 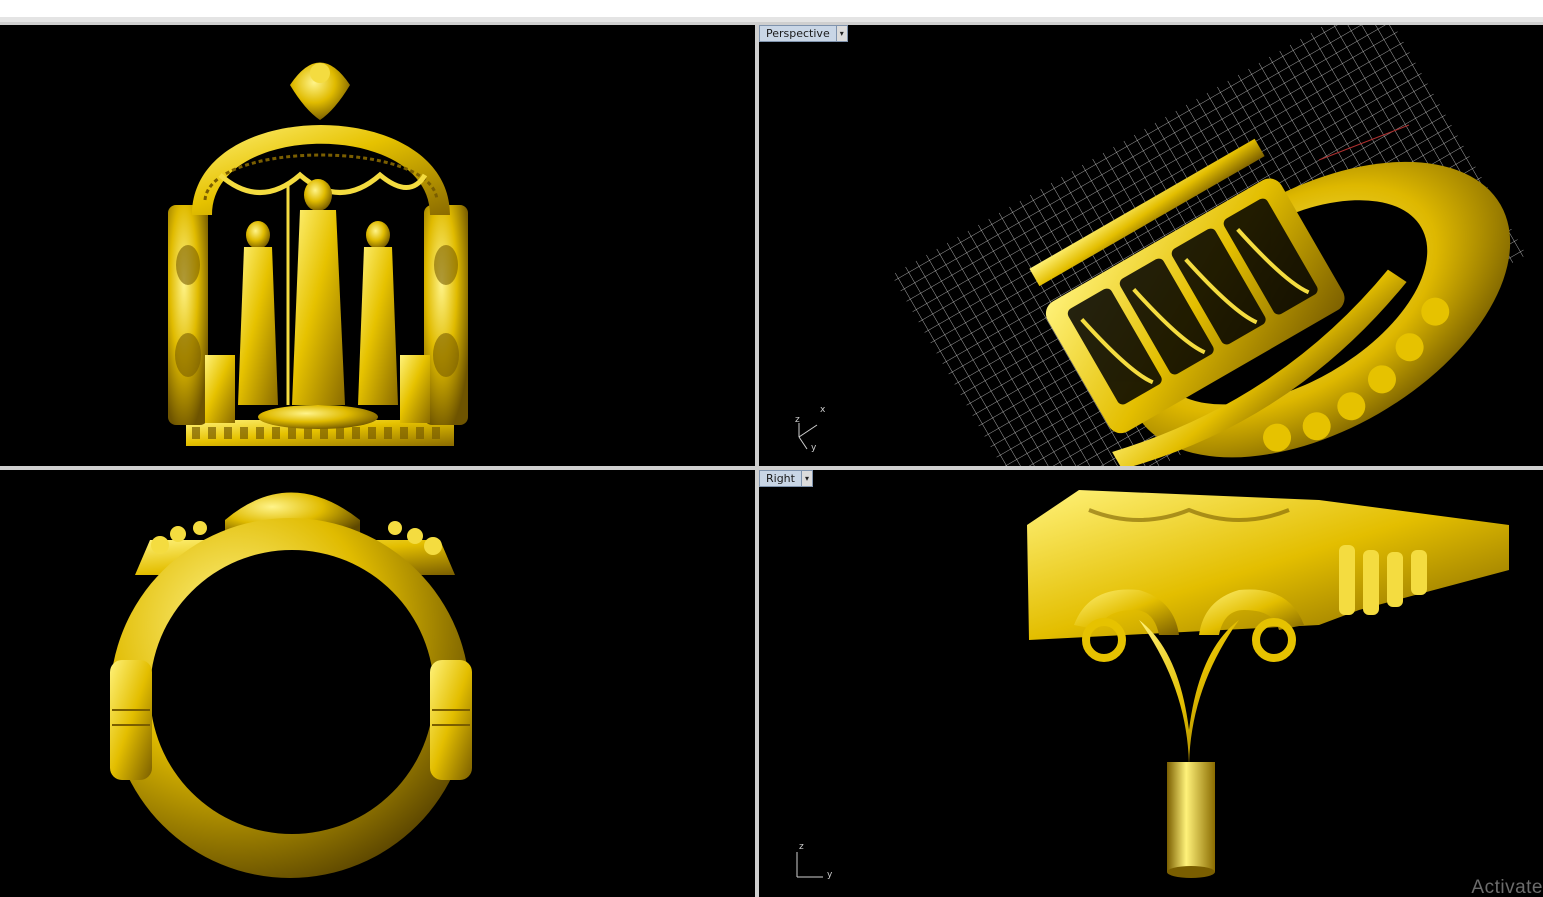 What do you see at coordinates (823, 410) in the screenshot?
I see `axis-label-x: x` at bounding box center [823, 410].